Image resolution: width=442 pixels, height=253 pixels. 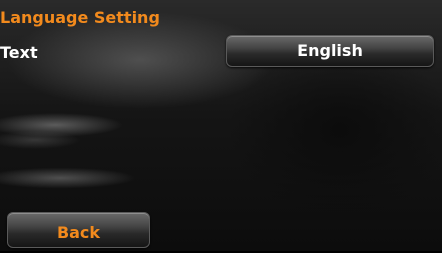 What do you see at coordinates (80, 17) in the screenshot?
I see `page-title: Language Setting` at bounding box center [80, 17].